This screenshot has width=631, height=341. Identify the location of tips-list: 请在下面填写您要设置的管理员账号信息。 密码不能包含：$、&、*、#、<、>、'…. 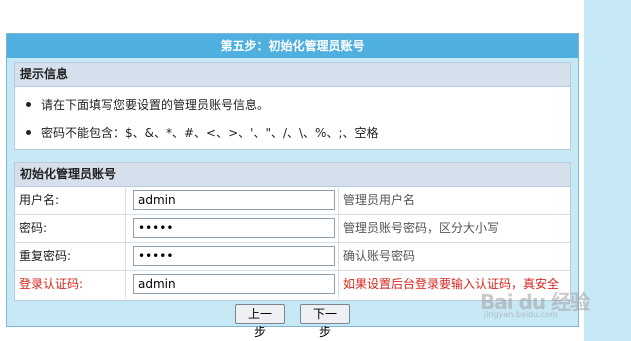
(292, 119).